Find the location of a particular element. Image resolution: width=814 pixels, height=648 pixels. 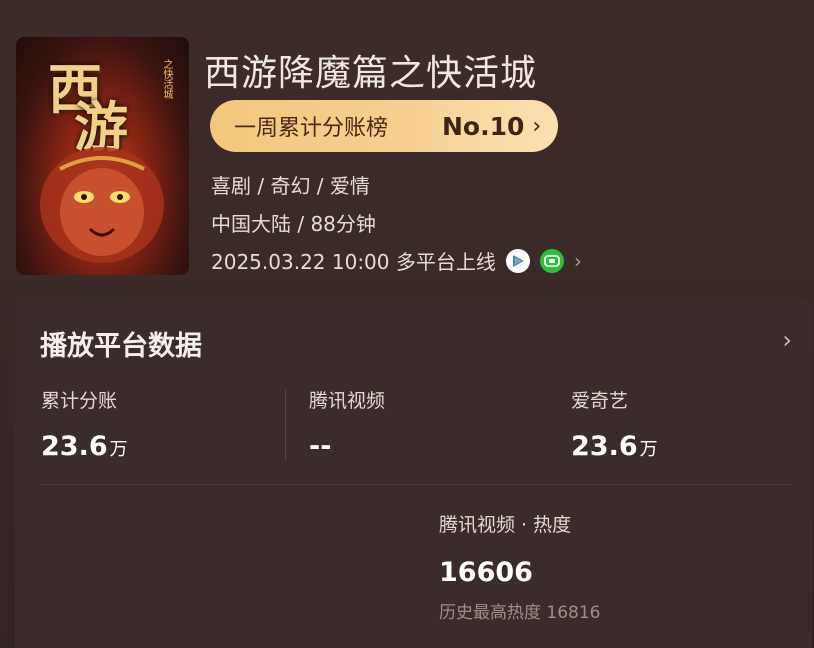

release-info: 2025.03.22 10:00 多平台上线 › is located at coordinates (396, 260).